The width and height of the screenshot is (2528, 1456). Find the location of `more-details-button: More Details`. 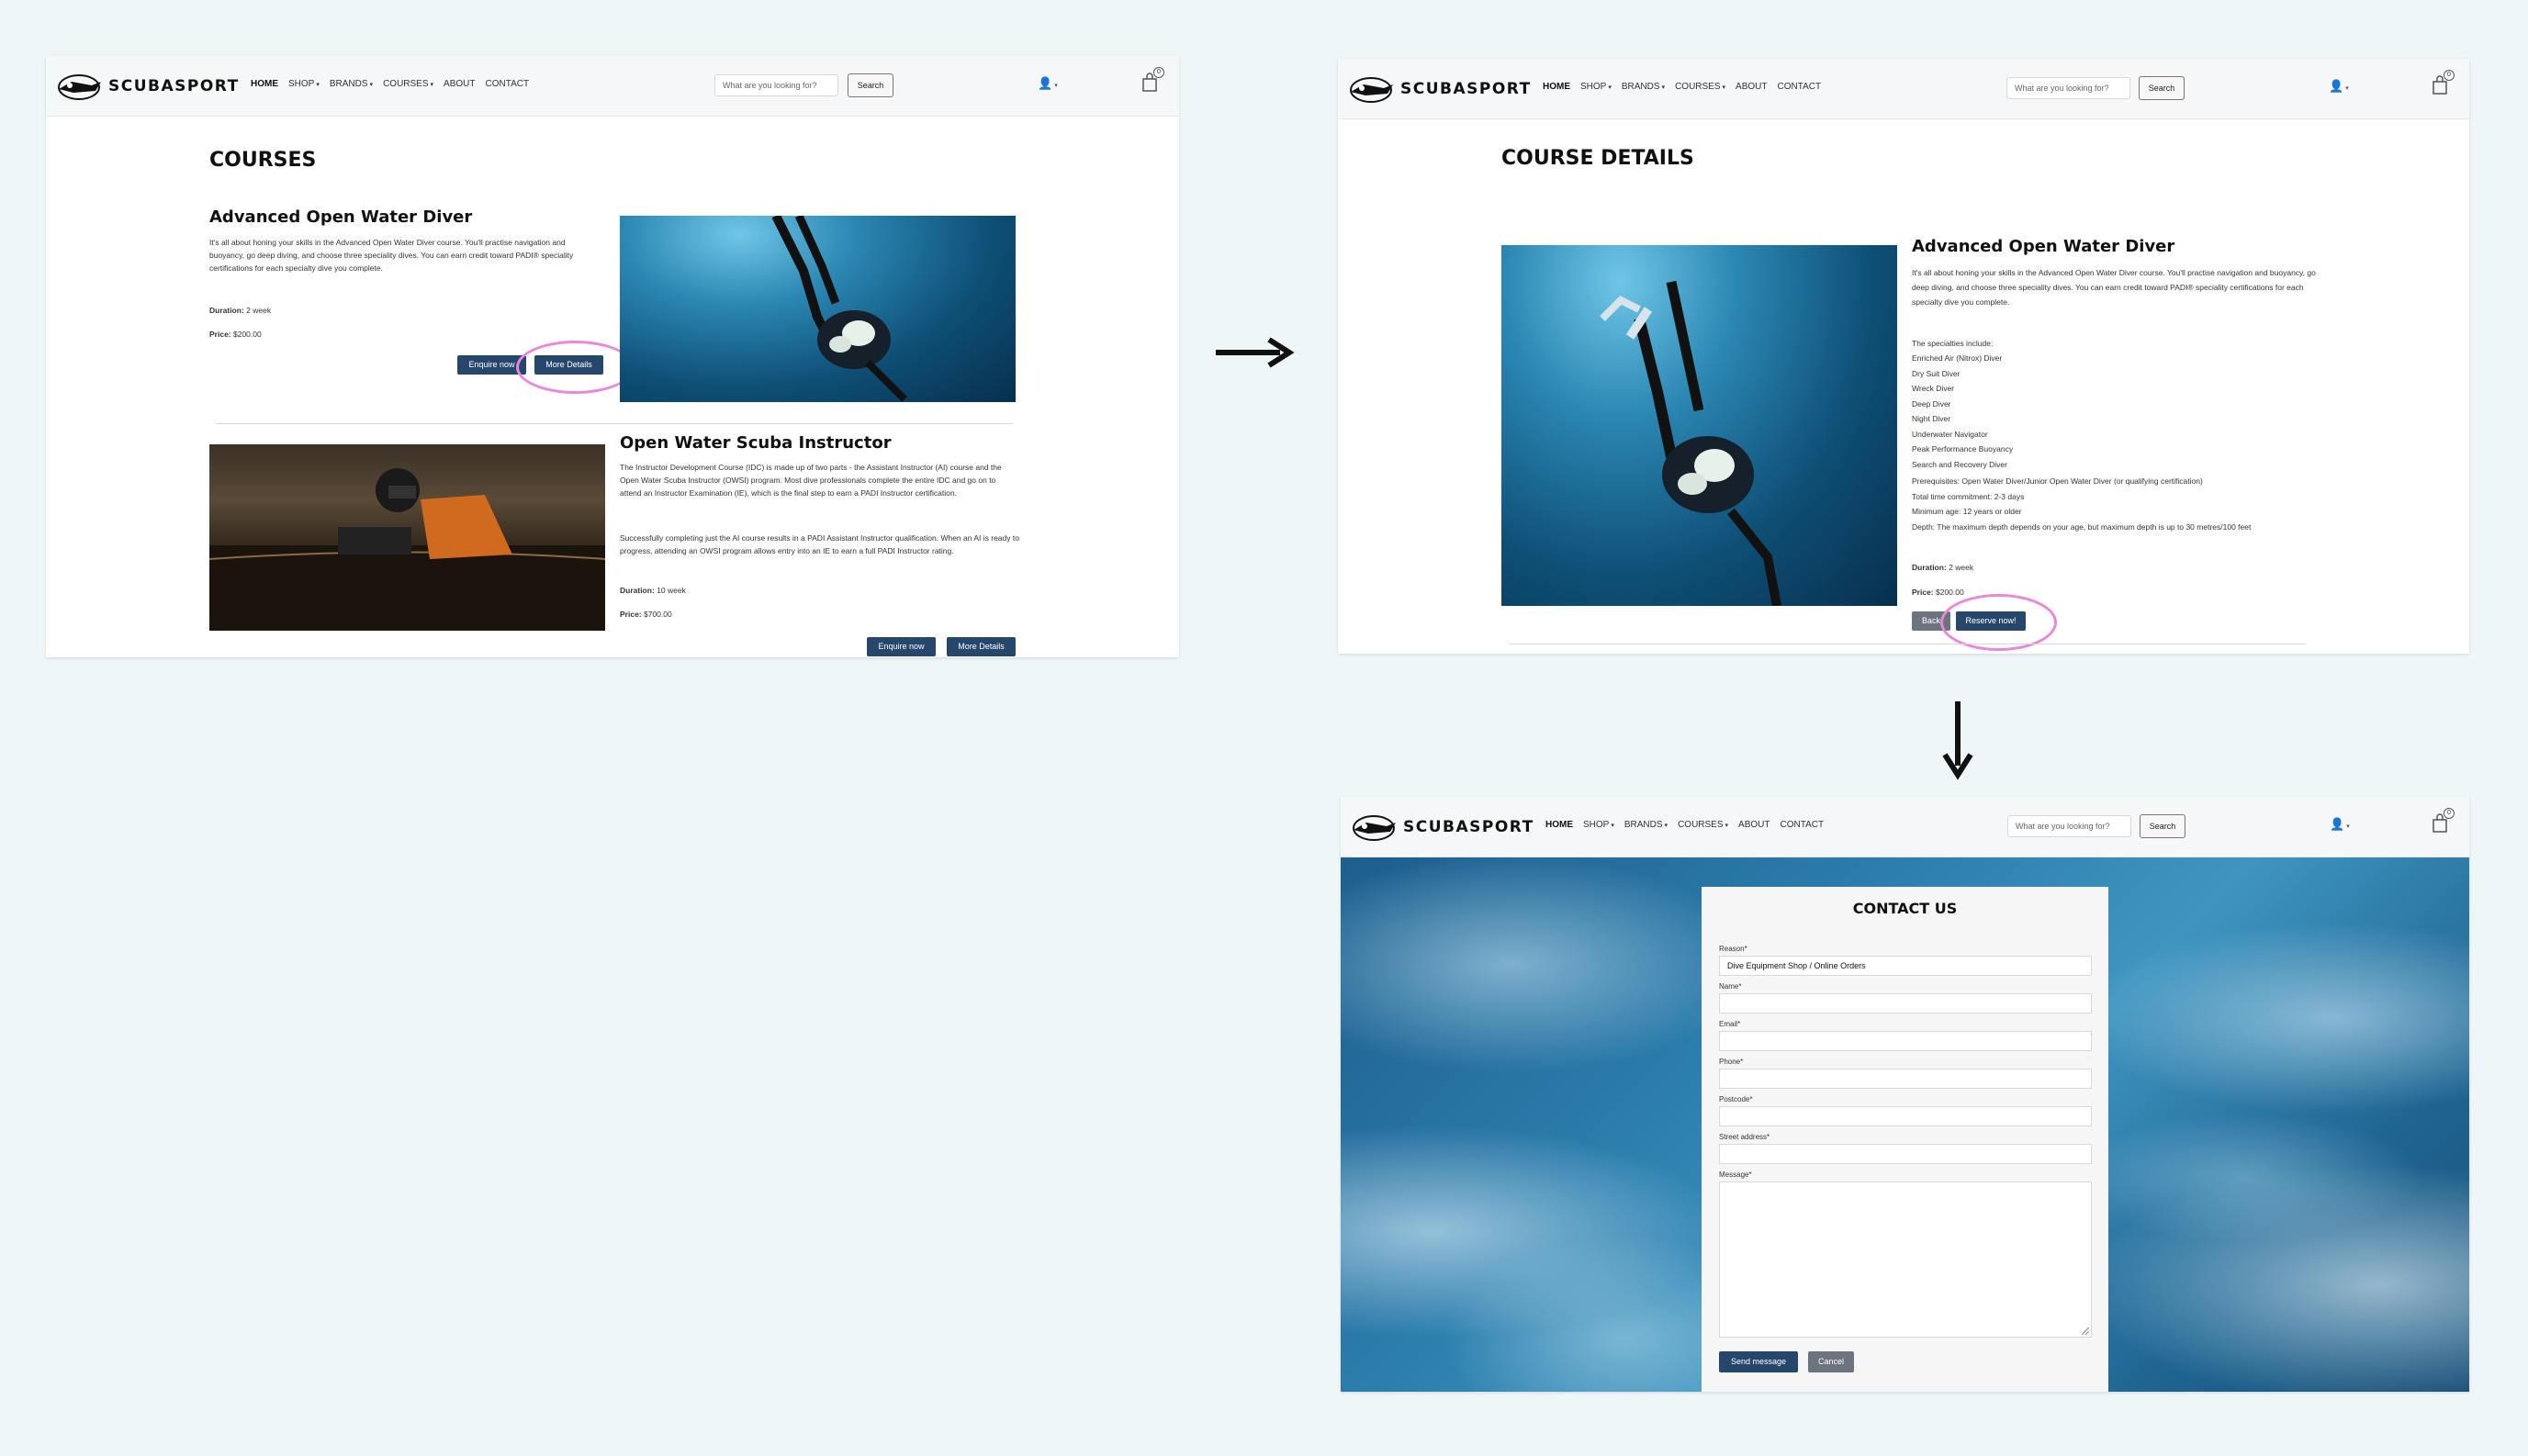

more-details-button: More Details is located at coordinates (981, 646).